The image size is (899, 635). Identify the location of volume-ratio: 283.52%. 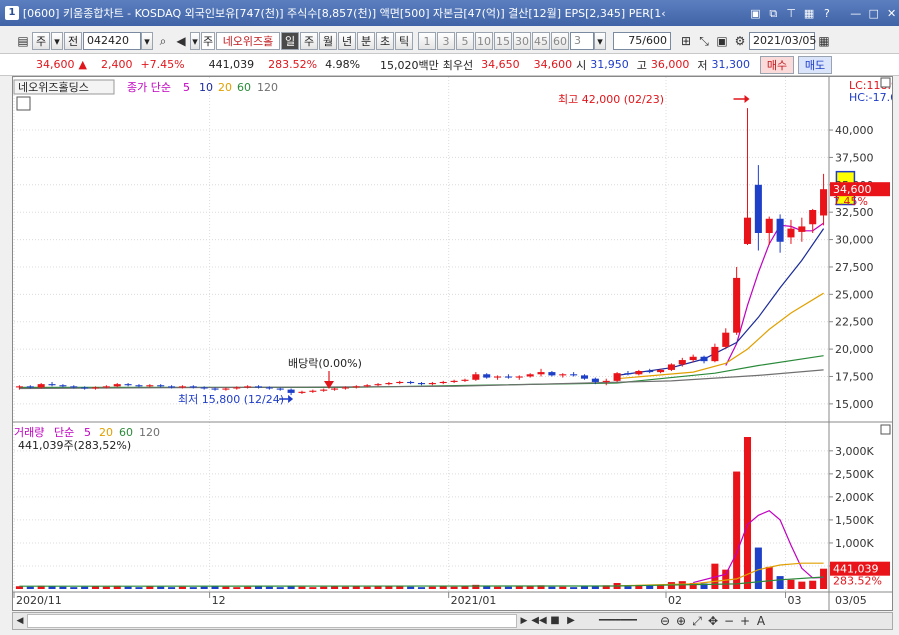
(293, 64).